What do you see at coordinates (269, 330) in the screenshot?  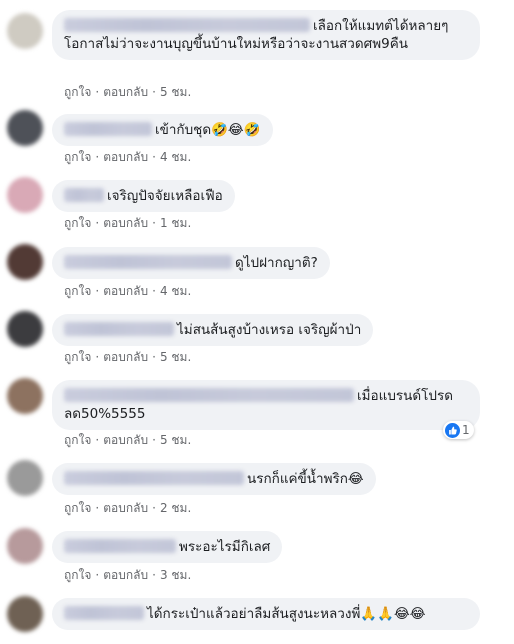 I see `comment-text: ไม่สนส้นสูงบ้างเหรอ เจริญผ้าป่า` at bounding box center [269, 330].